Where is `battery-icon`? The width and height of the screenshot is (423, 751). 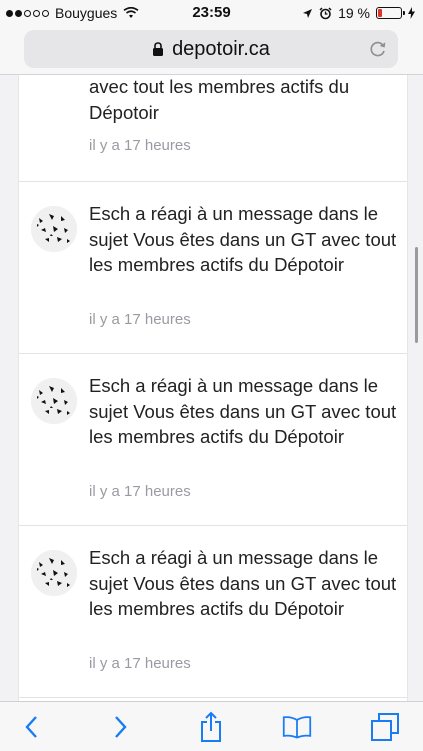
battery-icon is located at coordinates (390, 13).